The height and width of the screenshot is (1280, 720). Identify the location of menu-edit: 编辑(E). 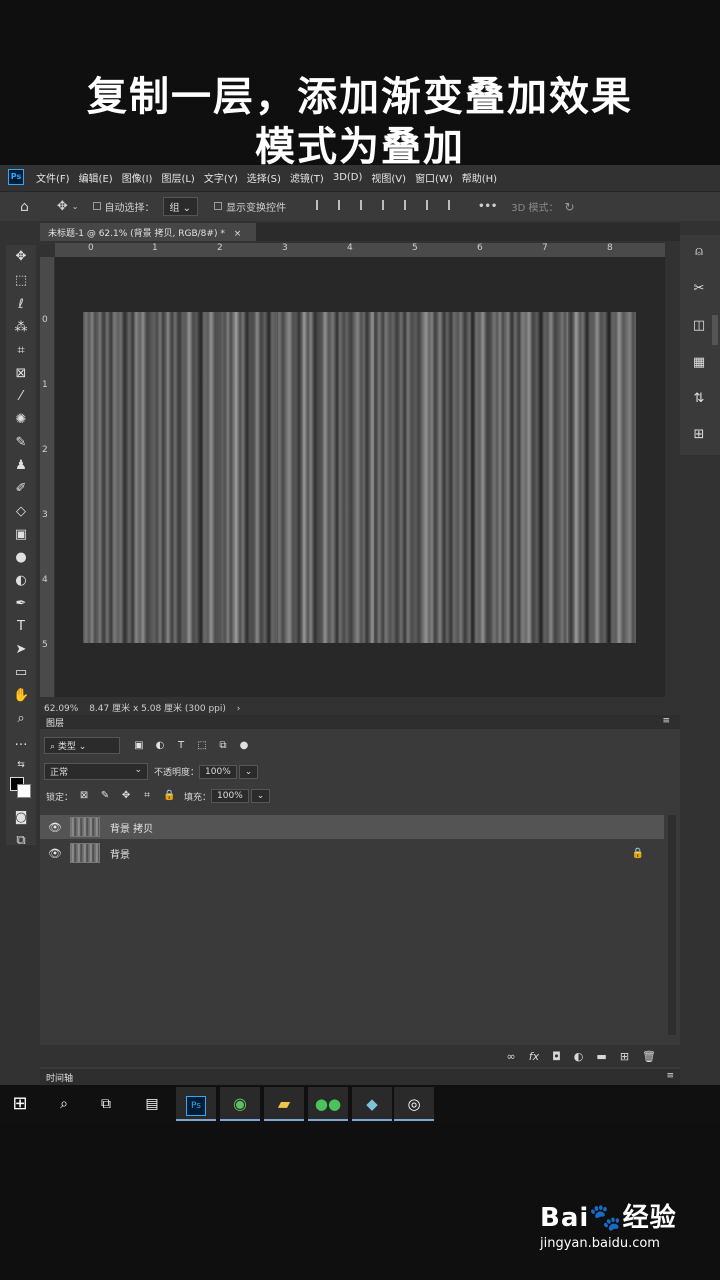
(96, 177).